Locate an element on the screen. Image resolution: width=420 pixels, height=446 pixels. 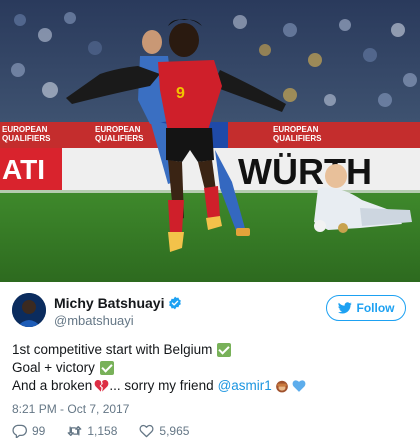
author-name-row: Michy Batshuayi is located at coordinates (118, 303).